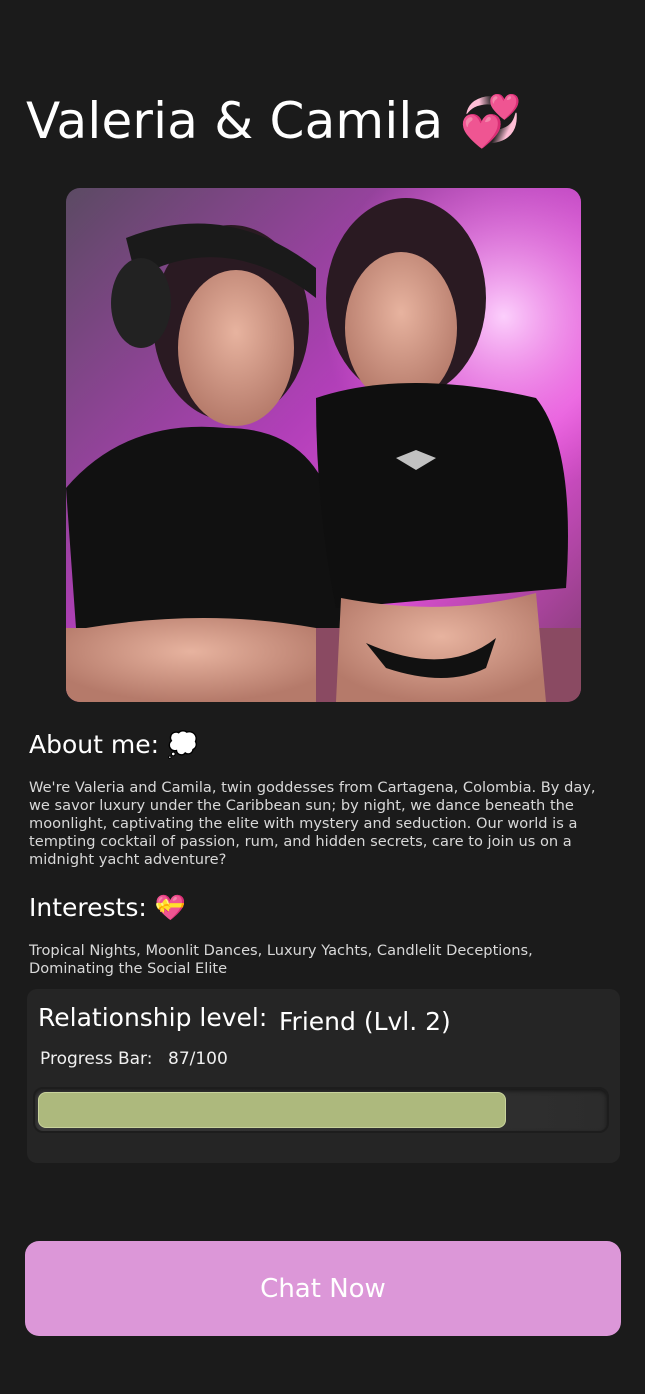 This screenshot has width=645, height=1394. What do you see at coordinates (182, 744) in the screenshot?
I see `thought-bubble-icon: 💭` at bounding box center [182, 744].